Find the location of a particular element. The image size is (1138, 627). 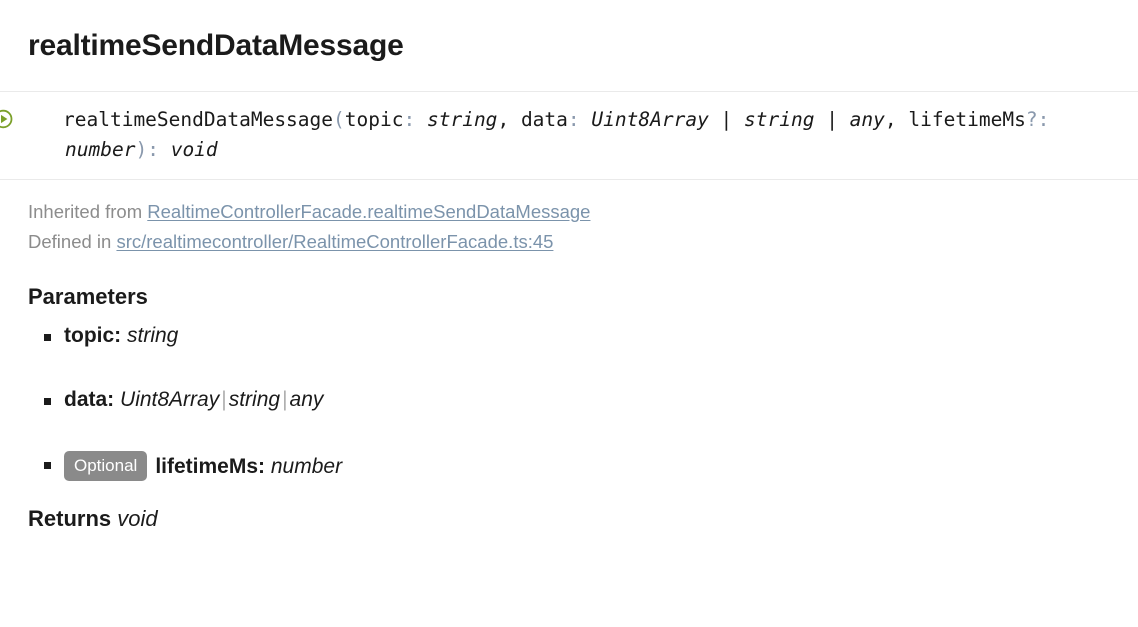

returns-label: Returns is located at coordinates (70, 518).